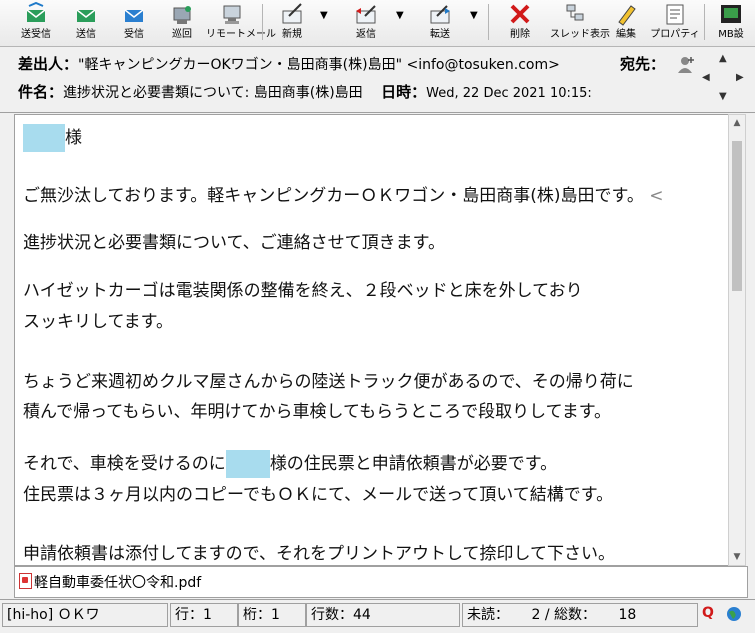 The height and width of the screenshot is (633, 755). I want to click on forward-label: 転送, so click(440, 34).